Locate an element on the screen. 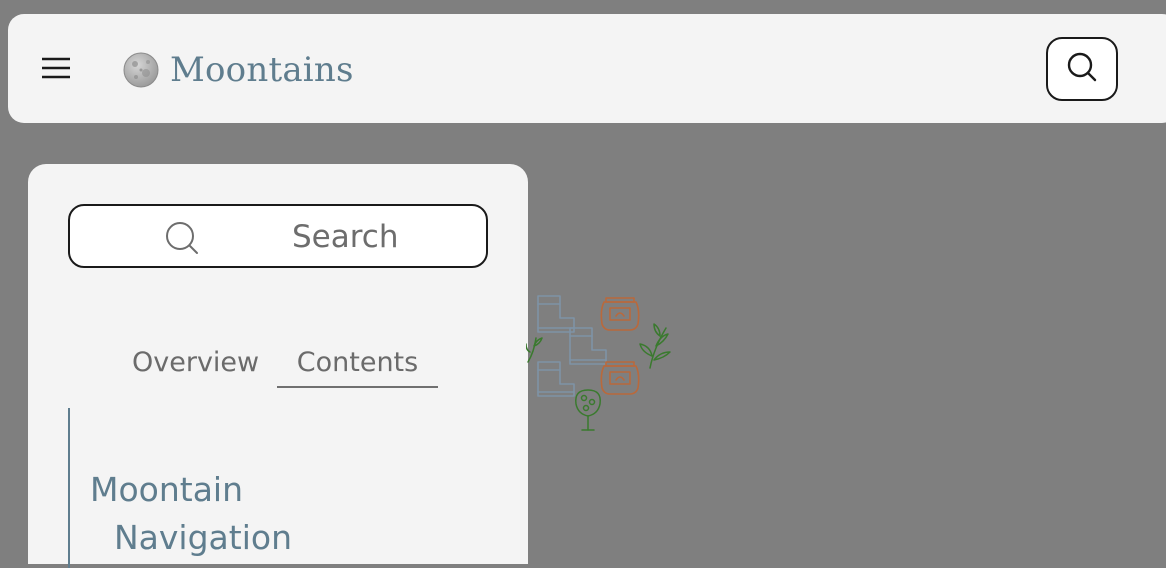 The image size is (1166, 568). brand-name: Moontains is located at coordinates (262, 70).